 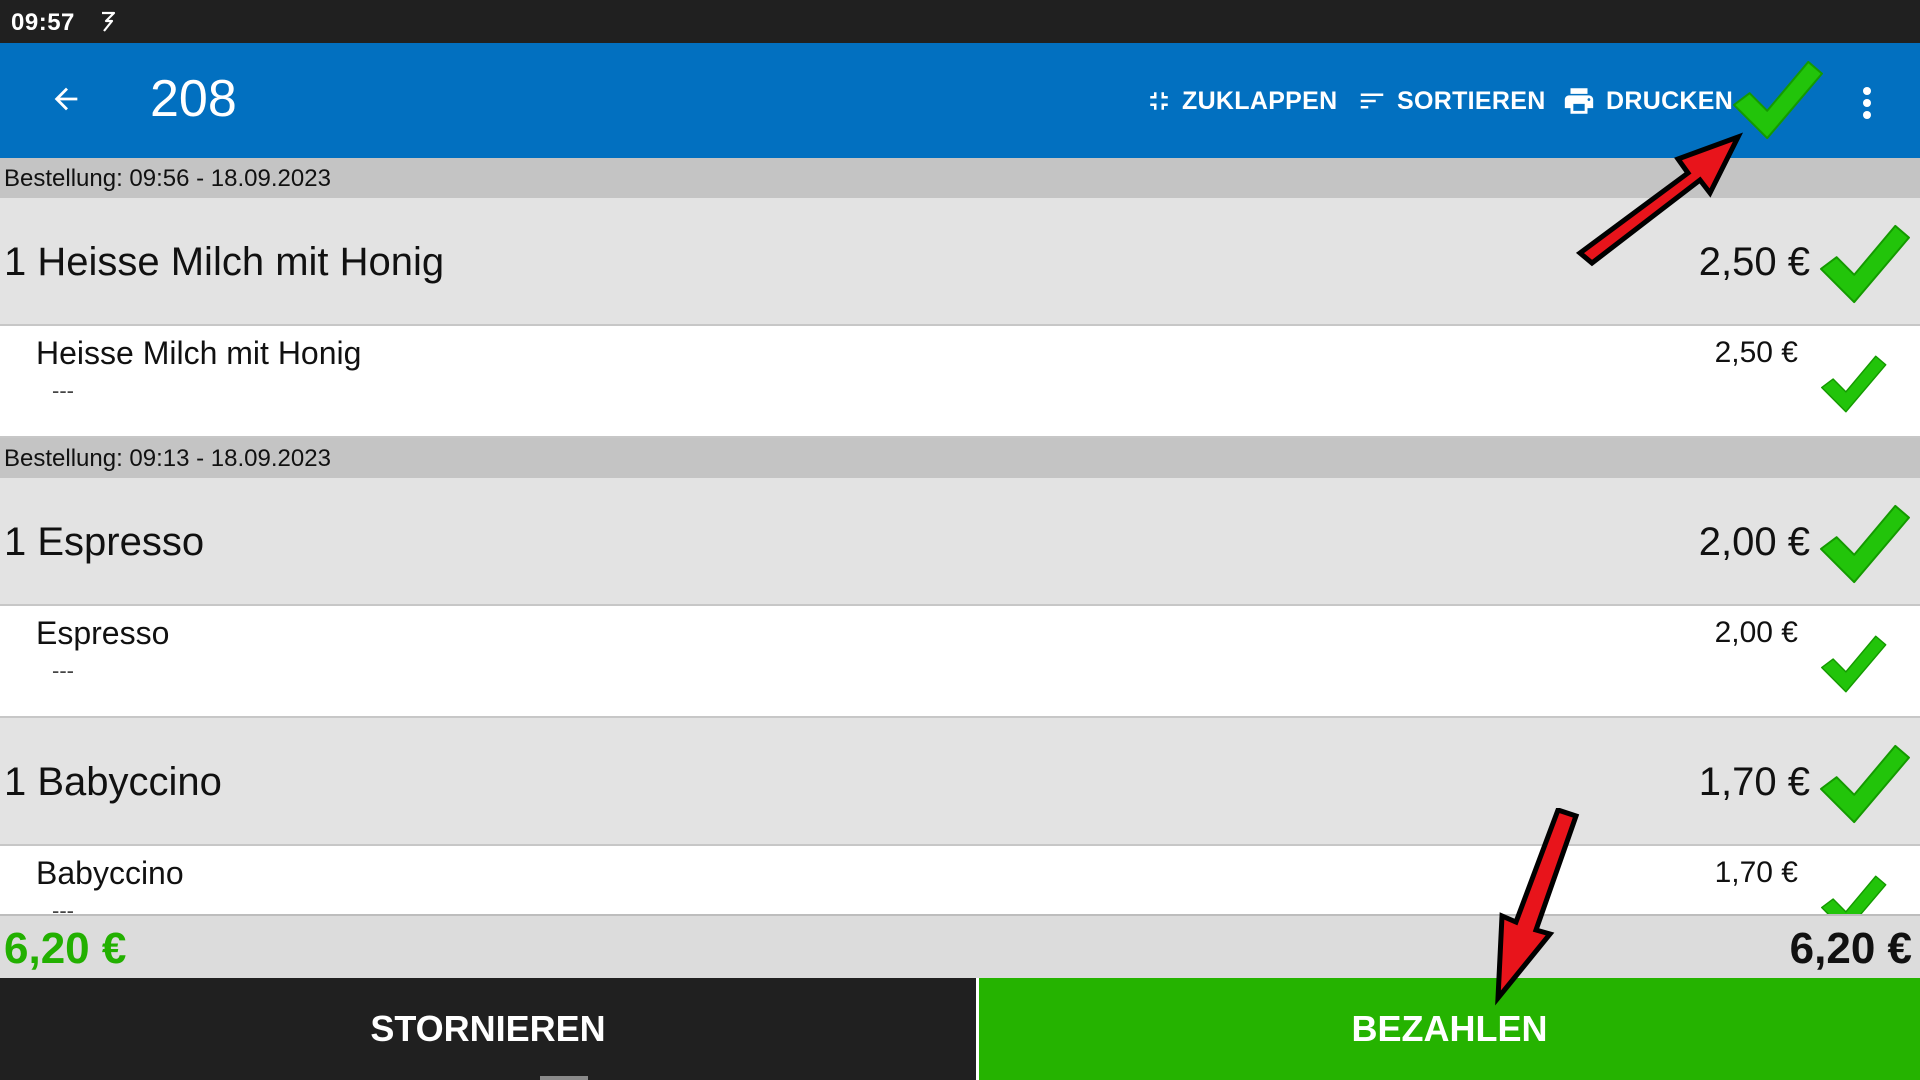 What do you see at coordinates (960, 782) in the screenshot?
I see `item-row: 1 Babyccino 1,70 €` at bounding box center [960, 782].